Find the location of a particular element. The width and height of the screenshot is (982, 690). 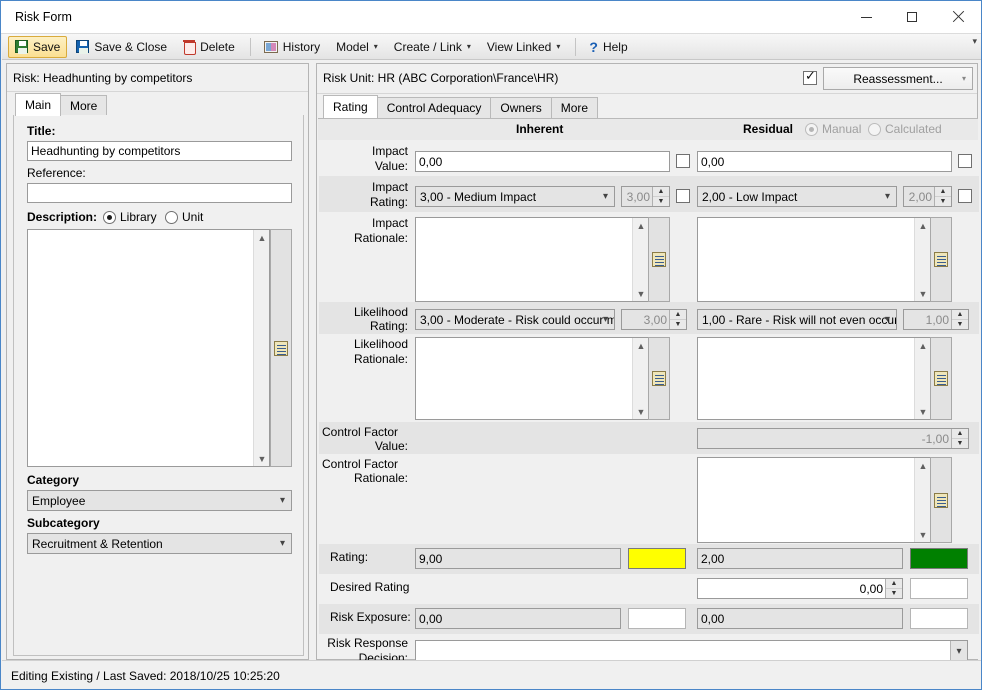

control-factor-rationale-textarea is located at coordinates (814, 500).